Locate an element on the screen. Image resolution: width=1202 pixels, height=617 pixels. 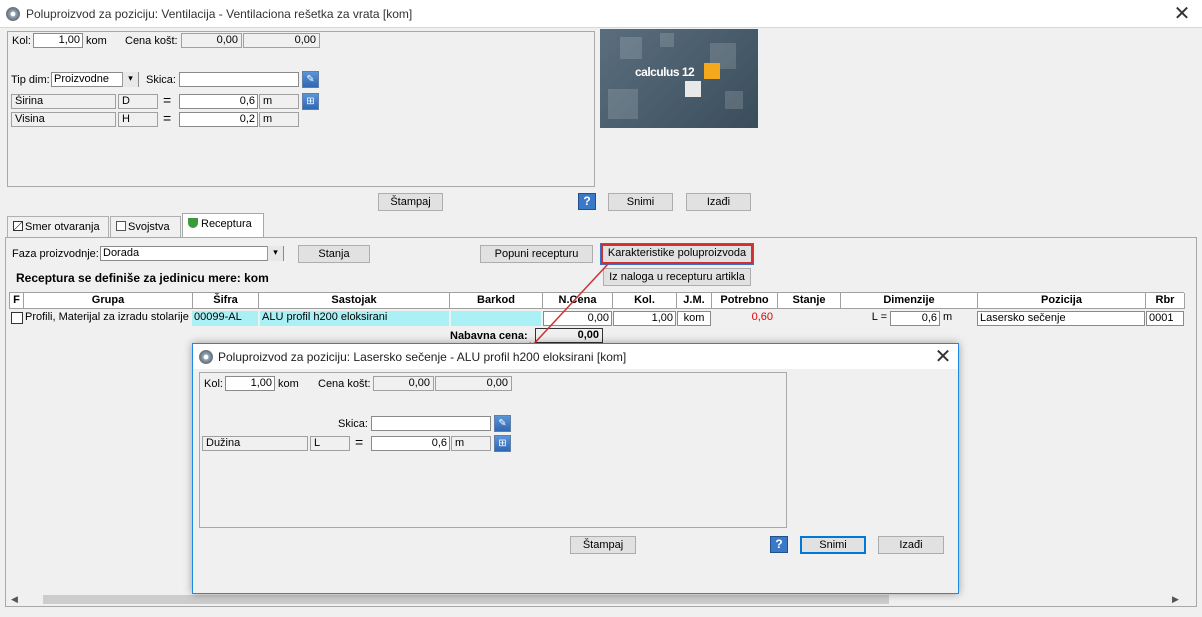
cell-pozicija: Lasersko sečenje is located at coordinates (1061, 318).